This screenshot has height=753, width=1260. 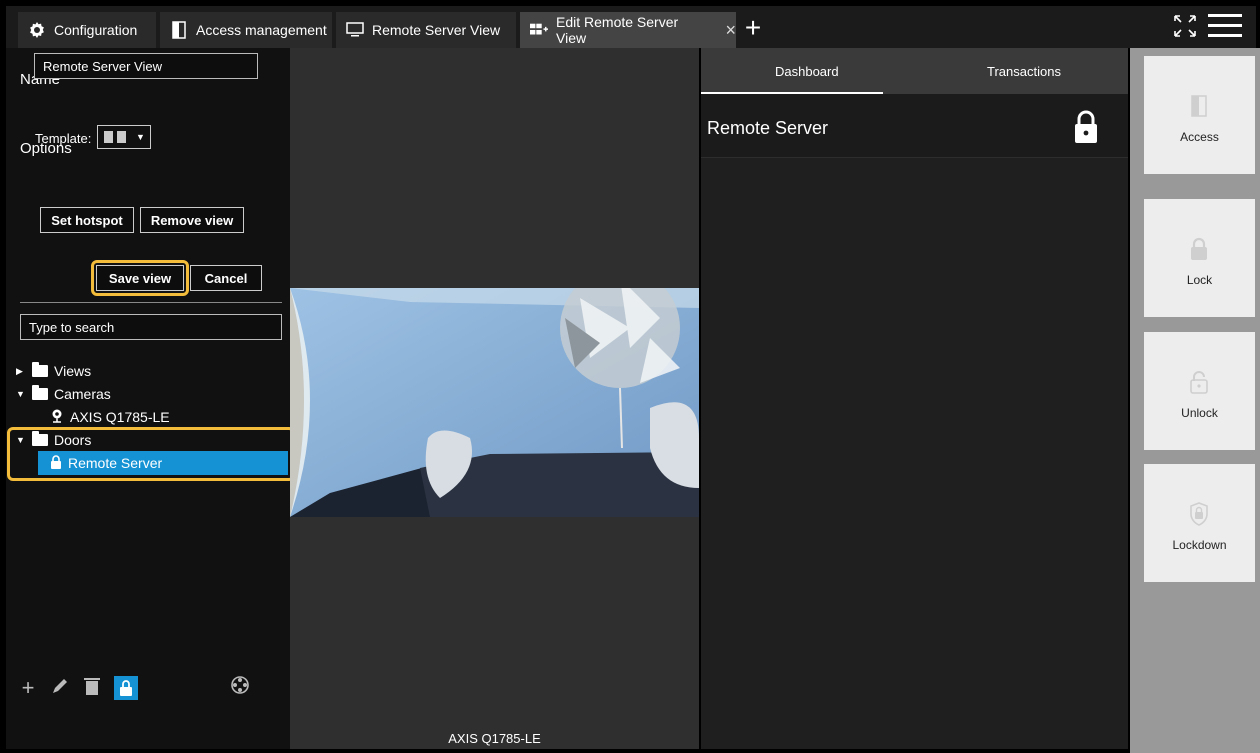 I want to click on camera-name-label: AXIS Q1785-LE, so click(x=494, y=738).